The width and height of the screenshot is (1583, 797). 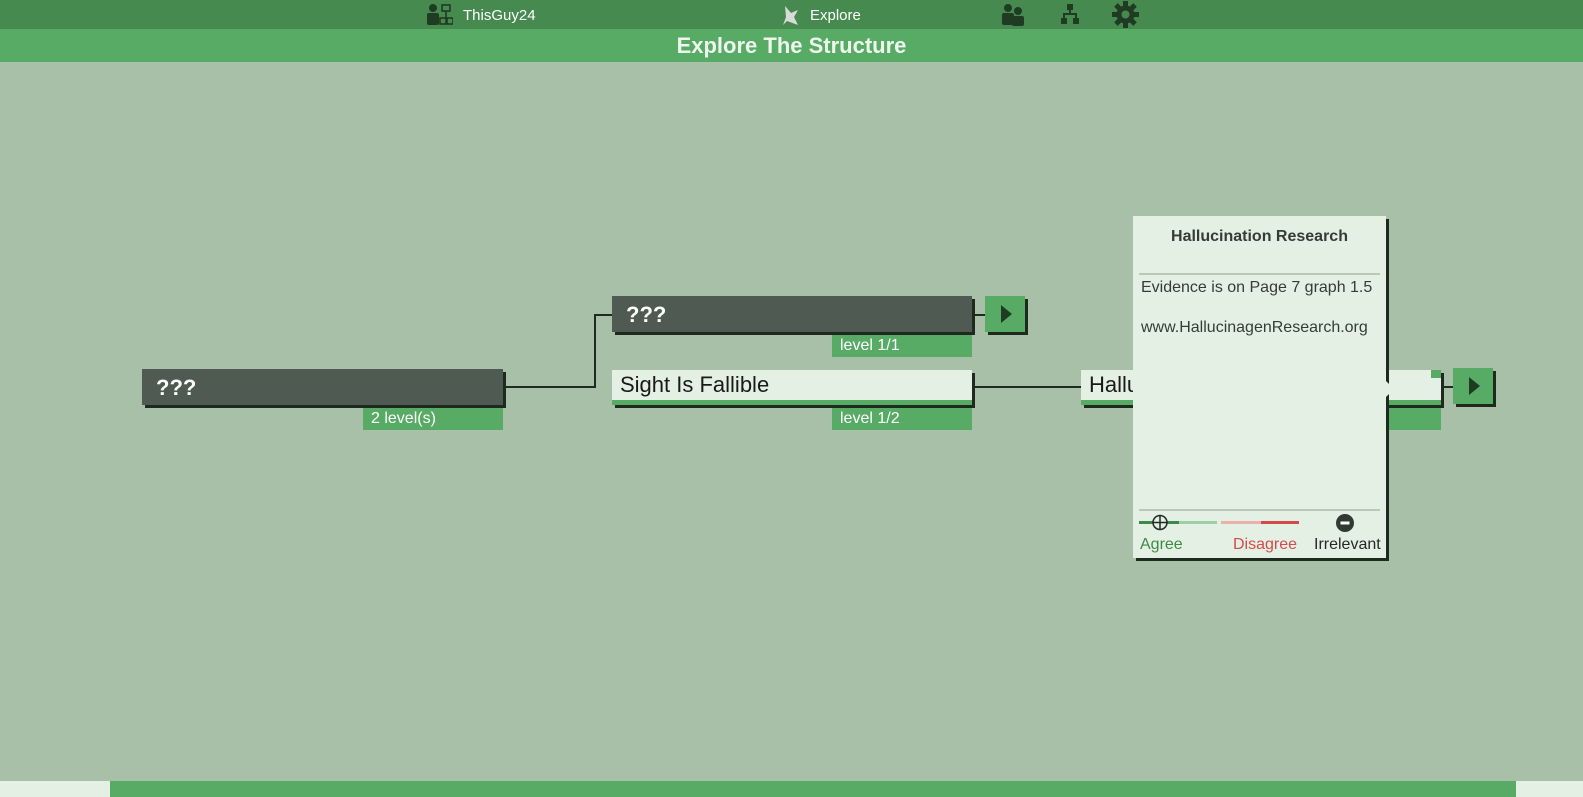 I want to click on node-corner-marker, so click(x=1436, y=374).